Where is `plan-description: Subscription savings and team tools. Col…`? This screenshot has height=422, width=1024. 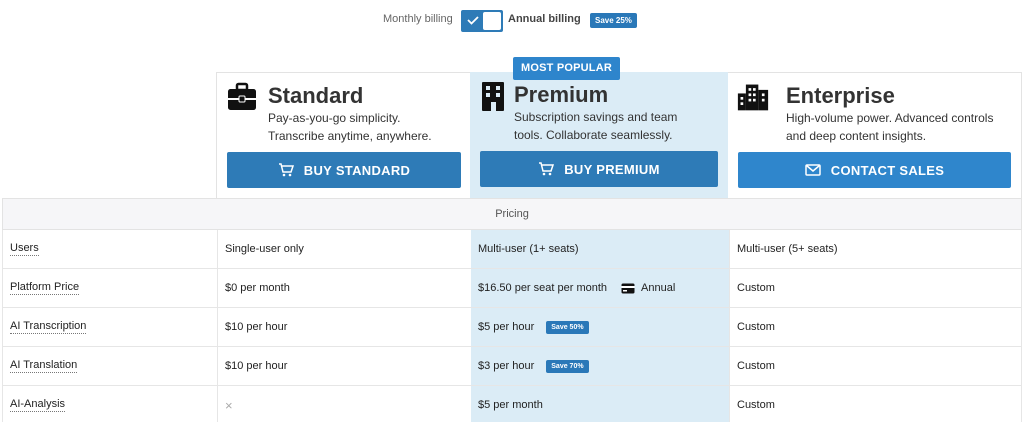
plan-description: Subscription savings and team tools. Col… is located at coordinates (595, 126).